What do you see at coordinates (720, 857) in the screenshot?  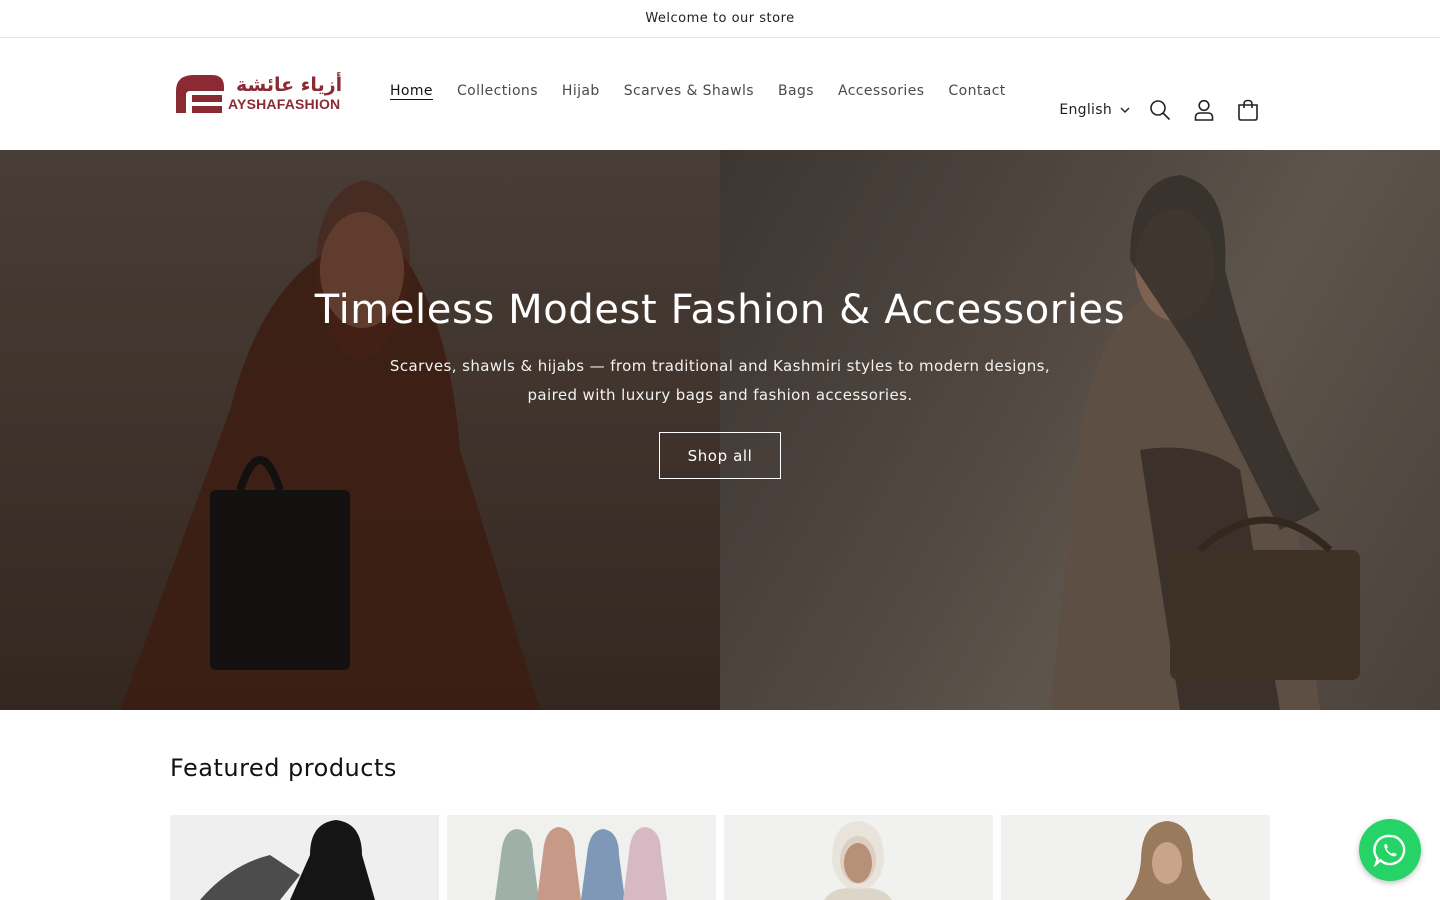 I see `product-grid` at bounding box center [720, 857].